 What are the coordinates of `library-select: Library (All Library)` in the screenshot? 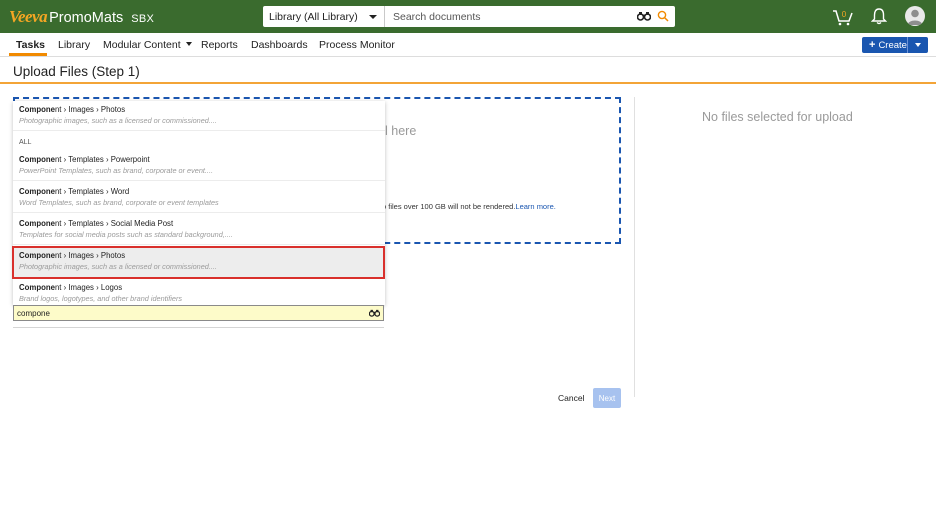 It's located at (324, 16).